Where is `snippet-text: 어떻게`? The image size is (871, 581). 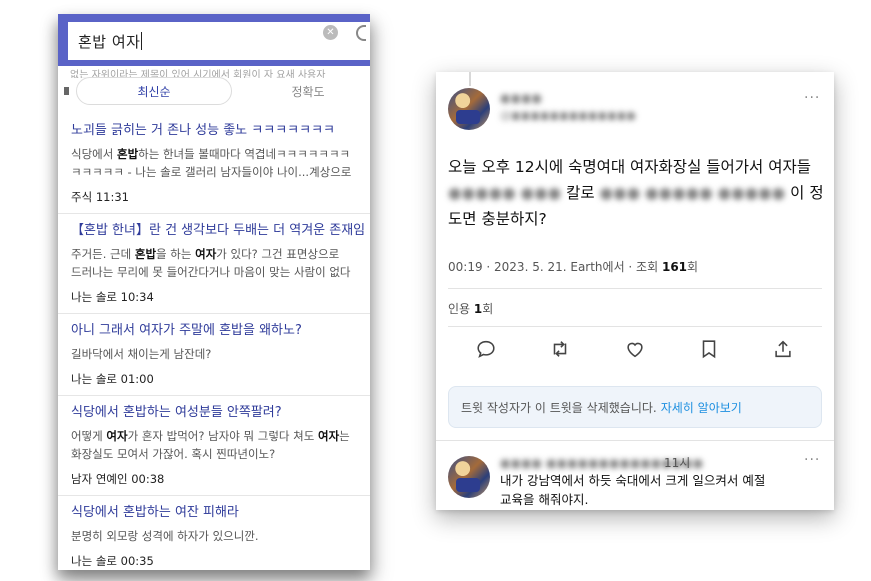 snippet-text: 어떻게 is located at coordinates (89, 436).